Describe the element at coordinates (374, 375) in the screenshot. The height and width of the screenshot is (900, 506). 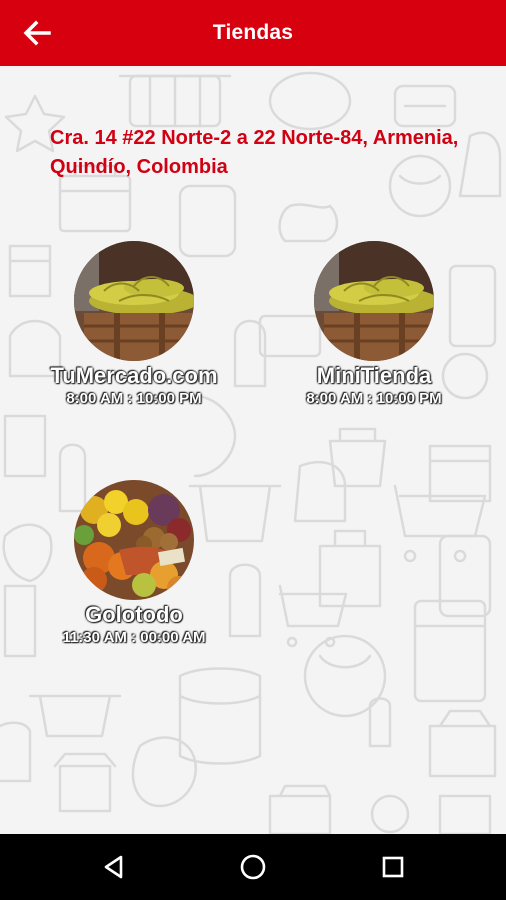
I see `store-name: MiniTienda` at that location.